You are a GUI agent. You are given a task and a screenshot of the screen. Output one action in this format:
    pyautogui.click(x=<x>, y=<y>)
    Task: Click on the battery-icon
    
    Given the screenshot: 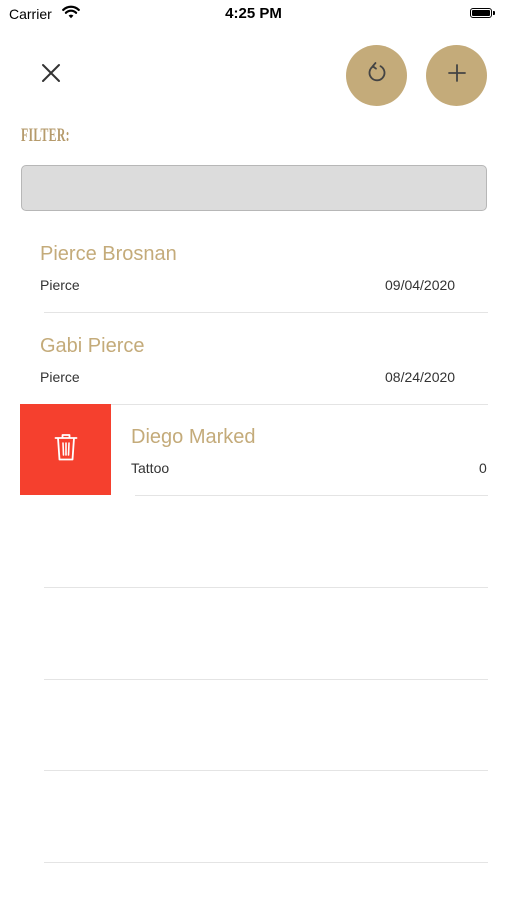 What is the action you would take?
    pyautogui.click(x=483, y=14)
    